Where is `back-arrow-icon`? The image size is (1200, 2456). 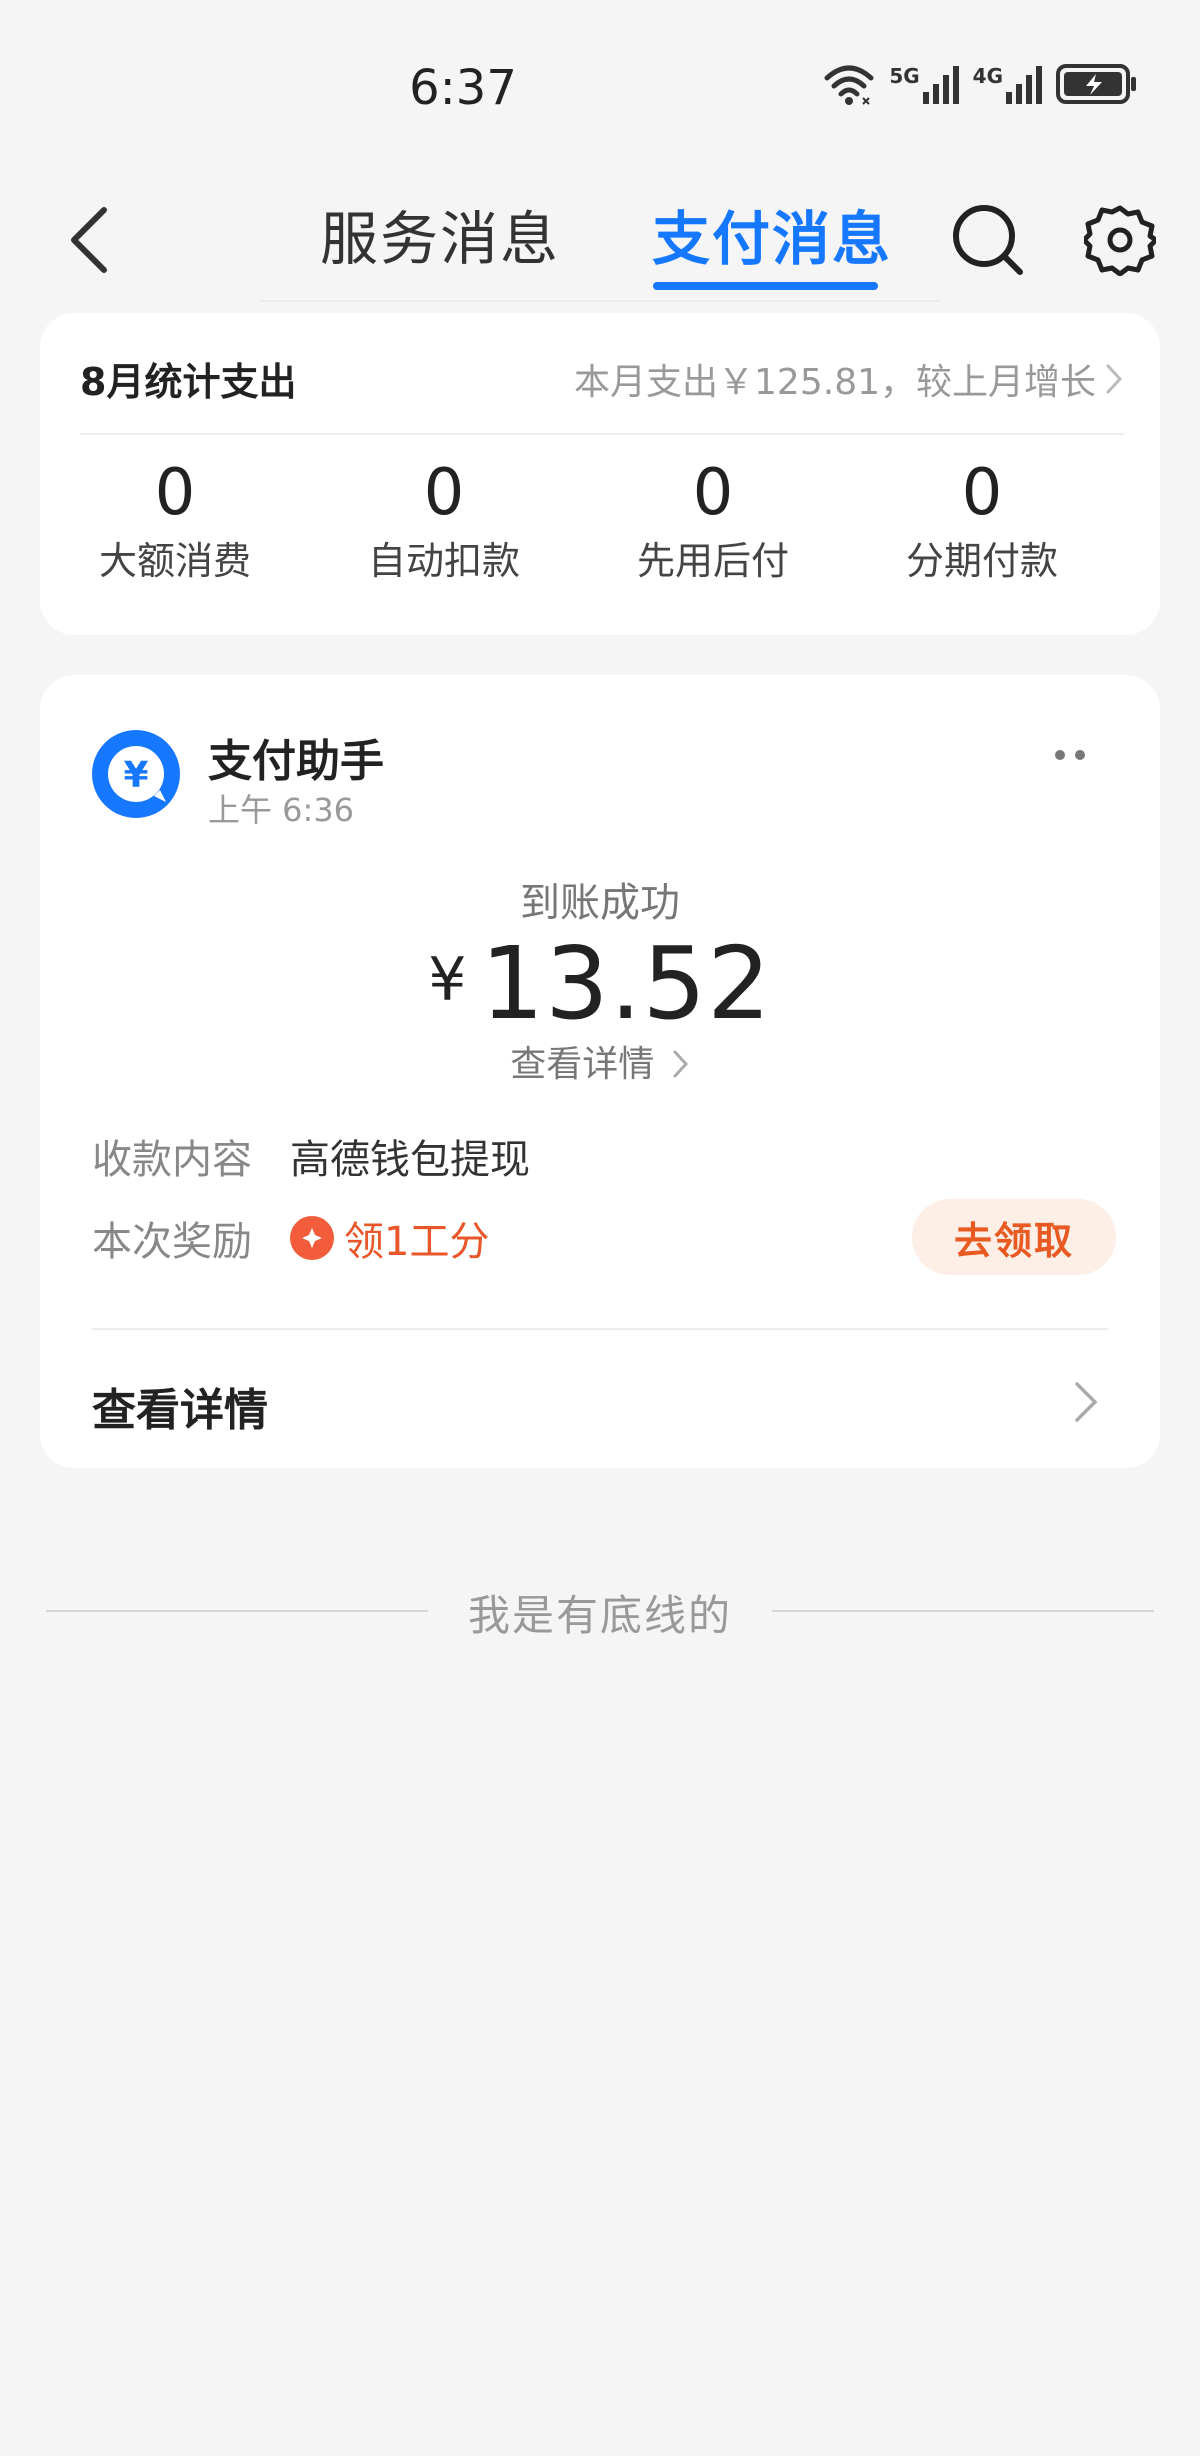 back-arrow-icon is located at coordinates (89, 240).